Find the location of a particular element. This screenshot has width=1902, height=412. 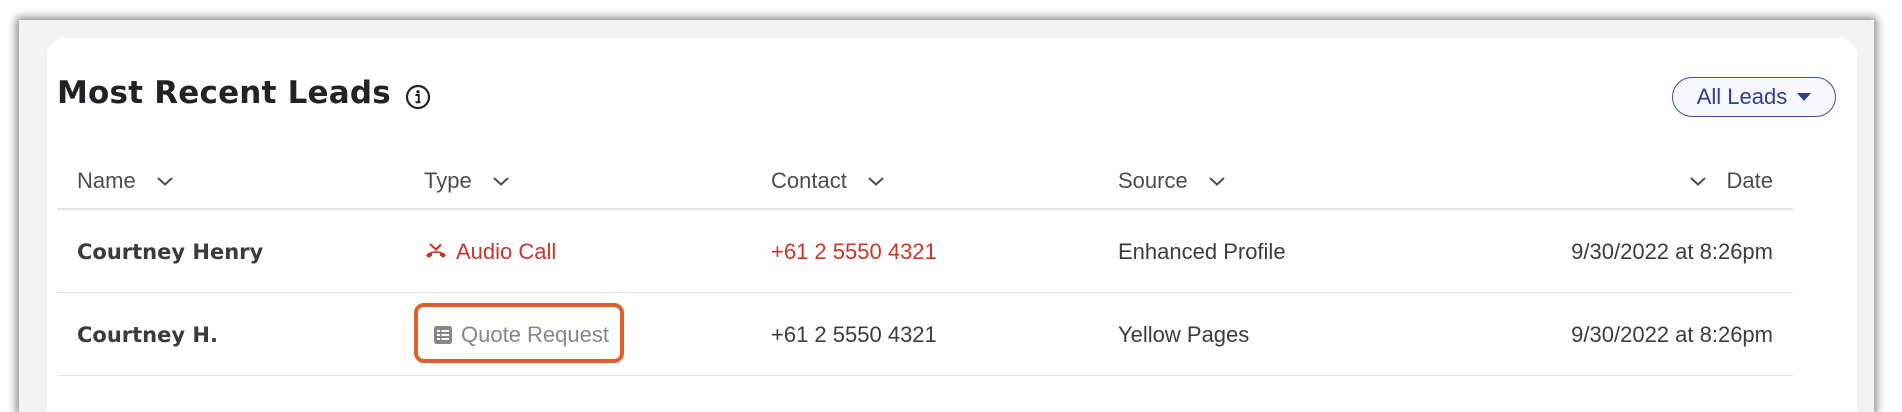

lead-name: Courtney Henry is located at coordinates (170, 251).